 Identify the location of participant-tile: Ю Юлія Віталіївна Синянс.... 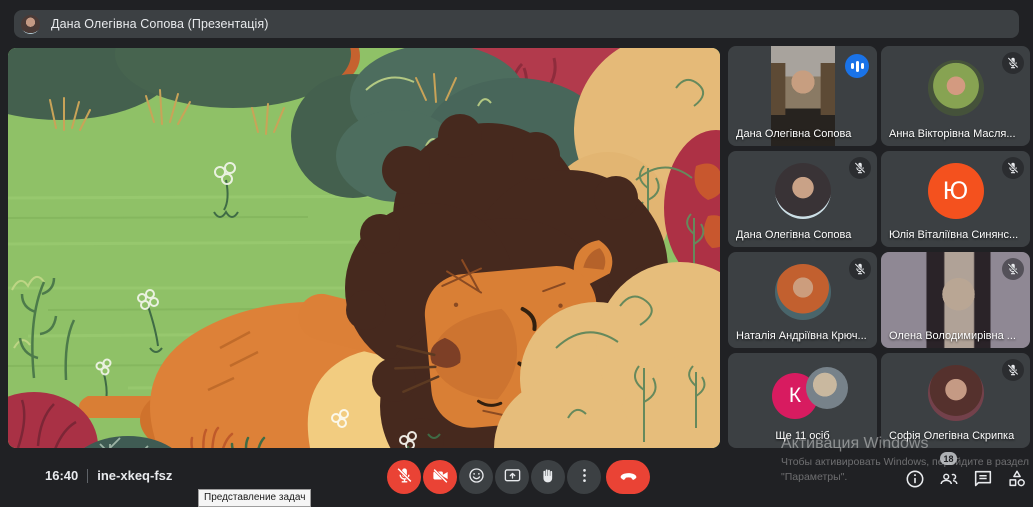
(955, 199).